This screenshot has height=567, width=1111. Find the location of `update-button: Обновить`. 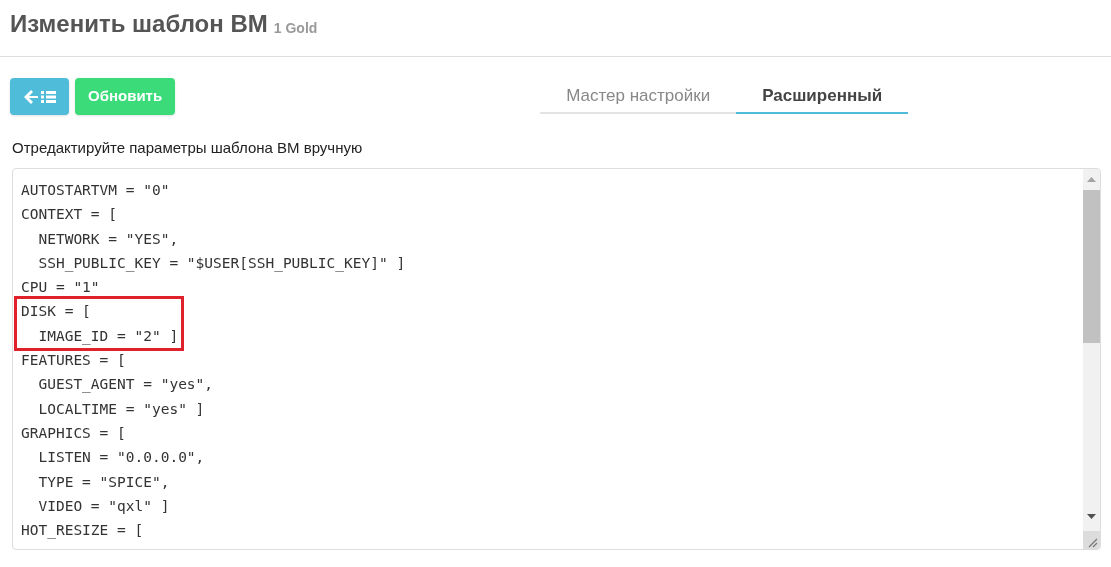

update-button: Обновить is located at coordinates (125, 96).